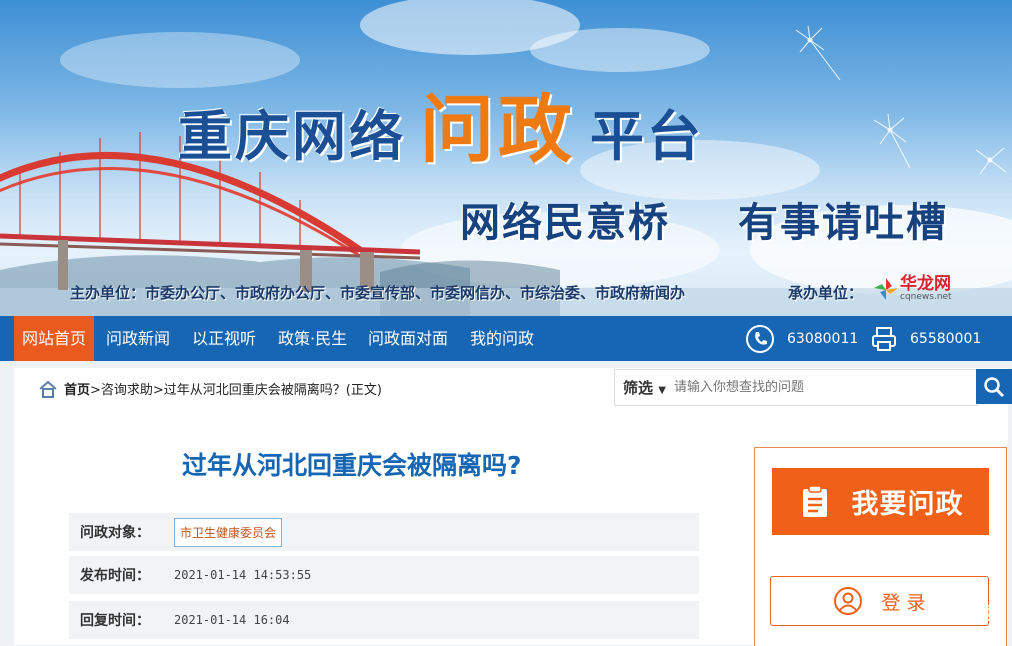  I want to click on search-button, so click(994, 386).